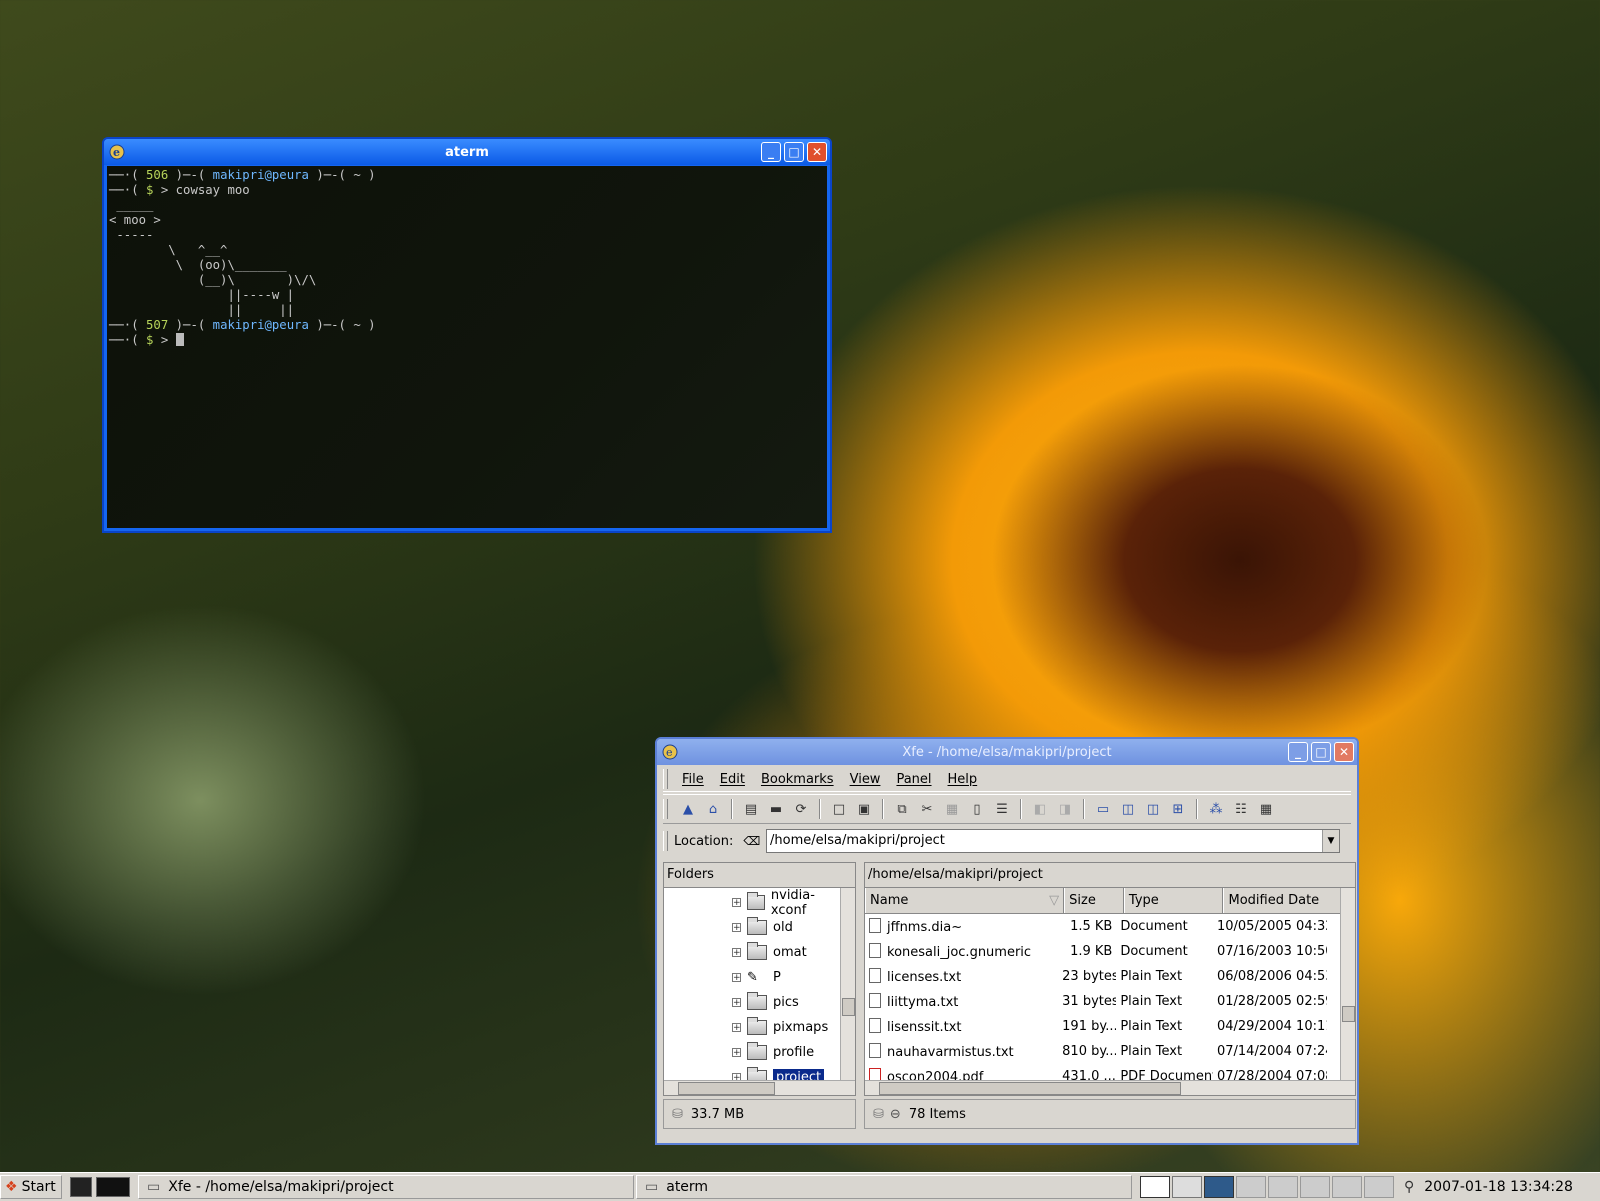 The width and height of the screenshot is (1600, 1201). I want to click on new-folder-icon: ▣, so click(864, 809).